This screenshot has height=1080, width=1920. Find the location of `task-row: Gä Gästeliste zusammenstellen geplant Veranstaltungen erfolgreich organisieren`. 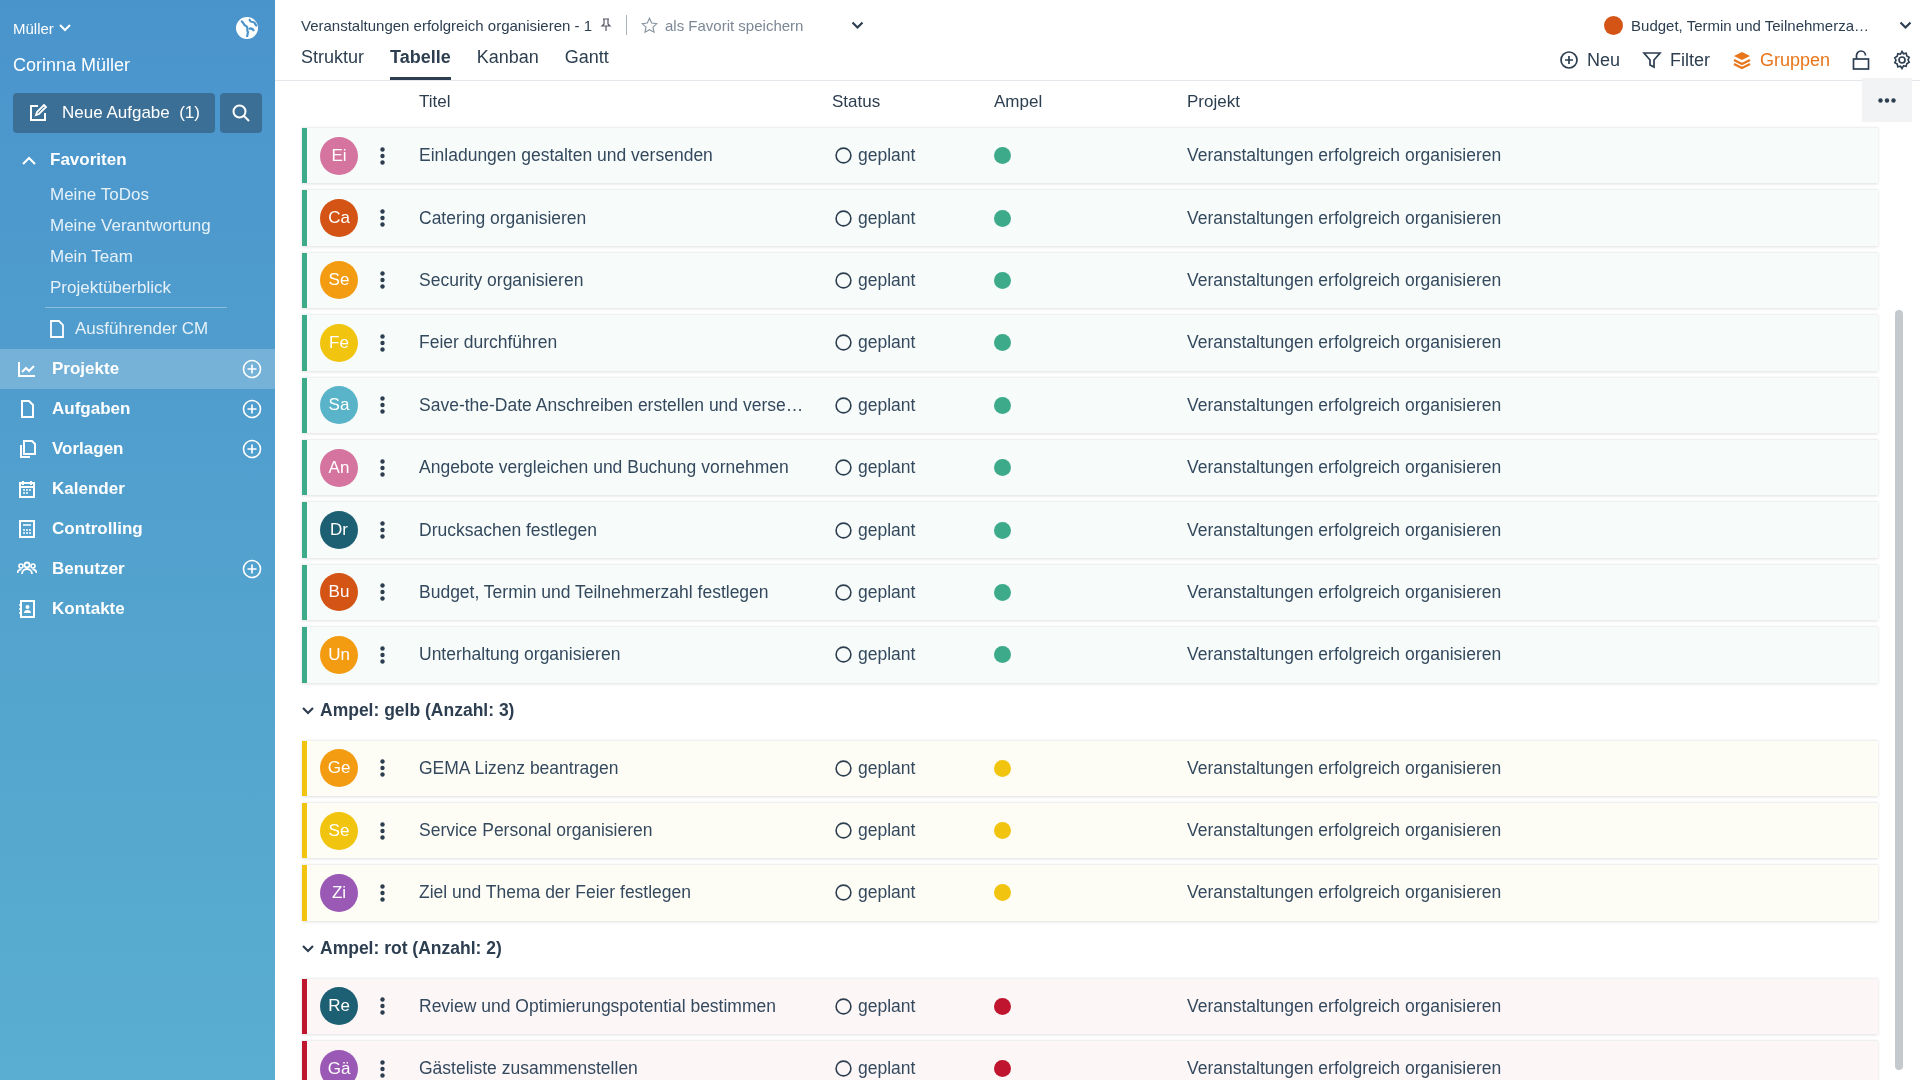

task-row: Gä Gästeliste zusammenstellen geplant Veranstaltungen erfolgreich organisieren is located at coordinates (1090, 1060).